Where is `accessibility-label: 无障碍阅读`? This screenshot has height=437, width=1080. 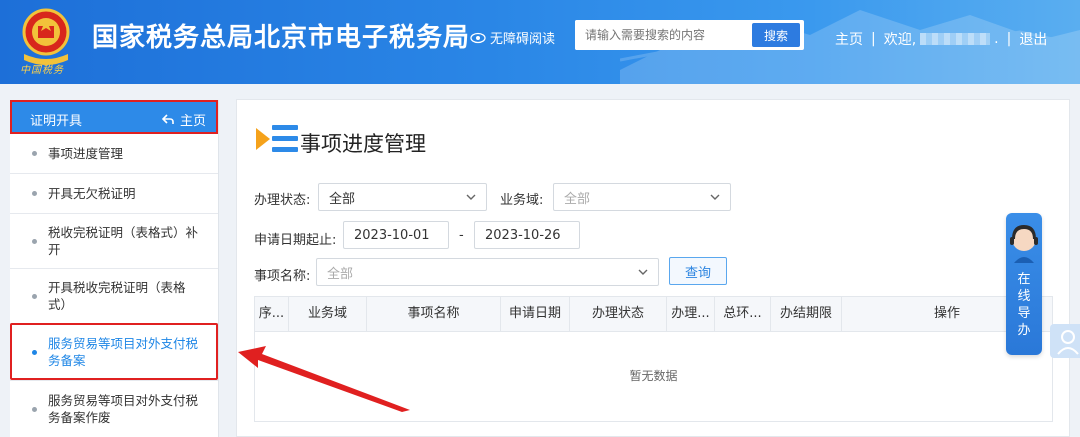 accessibility-label: 无障碍阅读 is located at coordinates (523, 39).